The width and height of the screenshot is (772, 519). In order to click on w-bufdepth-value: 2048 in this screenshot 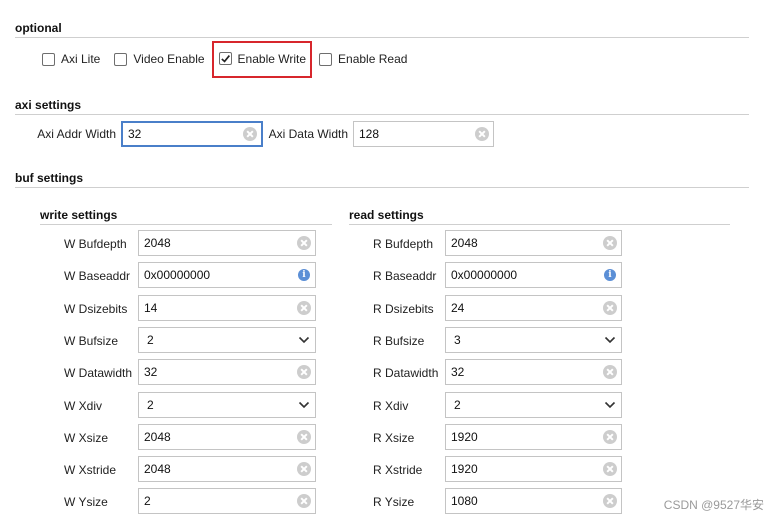, I will do `click(157, 243)`.